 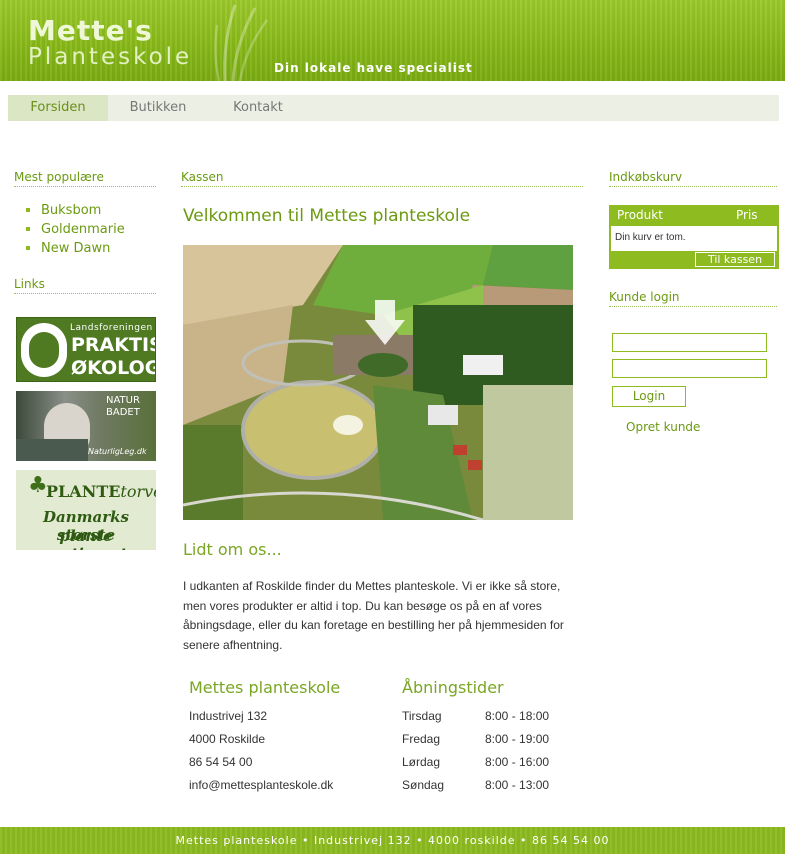 I want to click on login-button: Login, so click(x=649, y=396).